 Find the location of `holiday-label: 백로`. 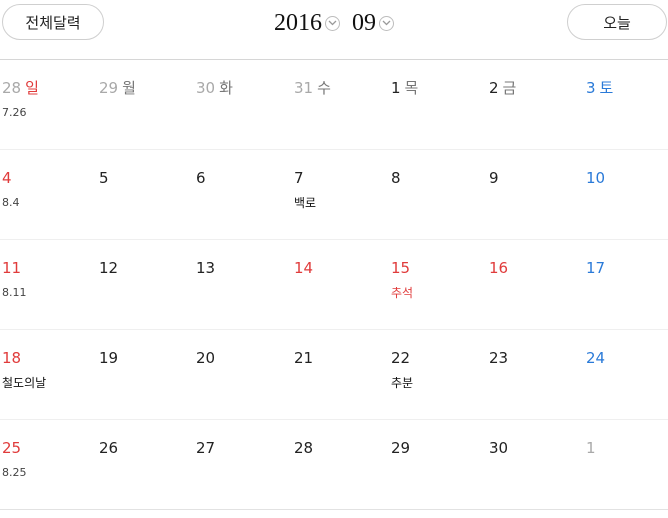

holiday-label: 백로 is located at coordinates (305, 203).